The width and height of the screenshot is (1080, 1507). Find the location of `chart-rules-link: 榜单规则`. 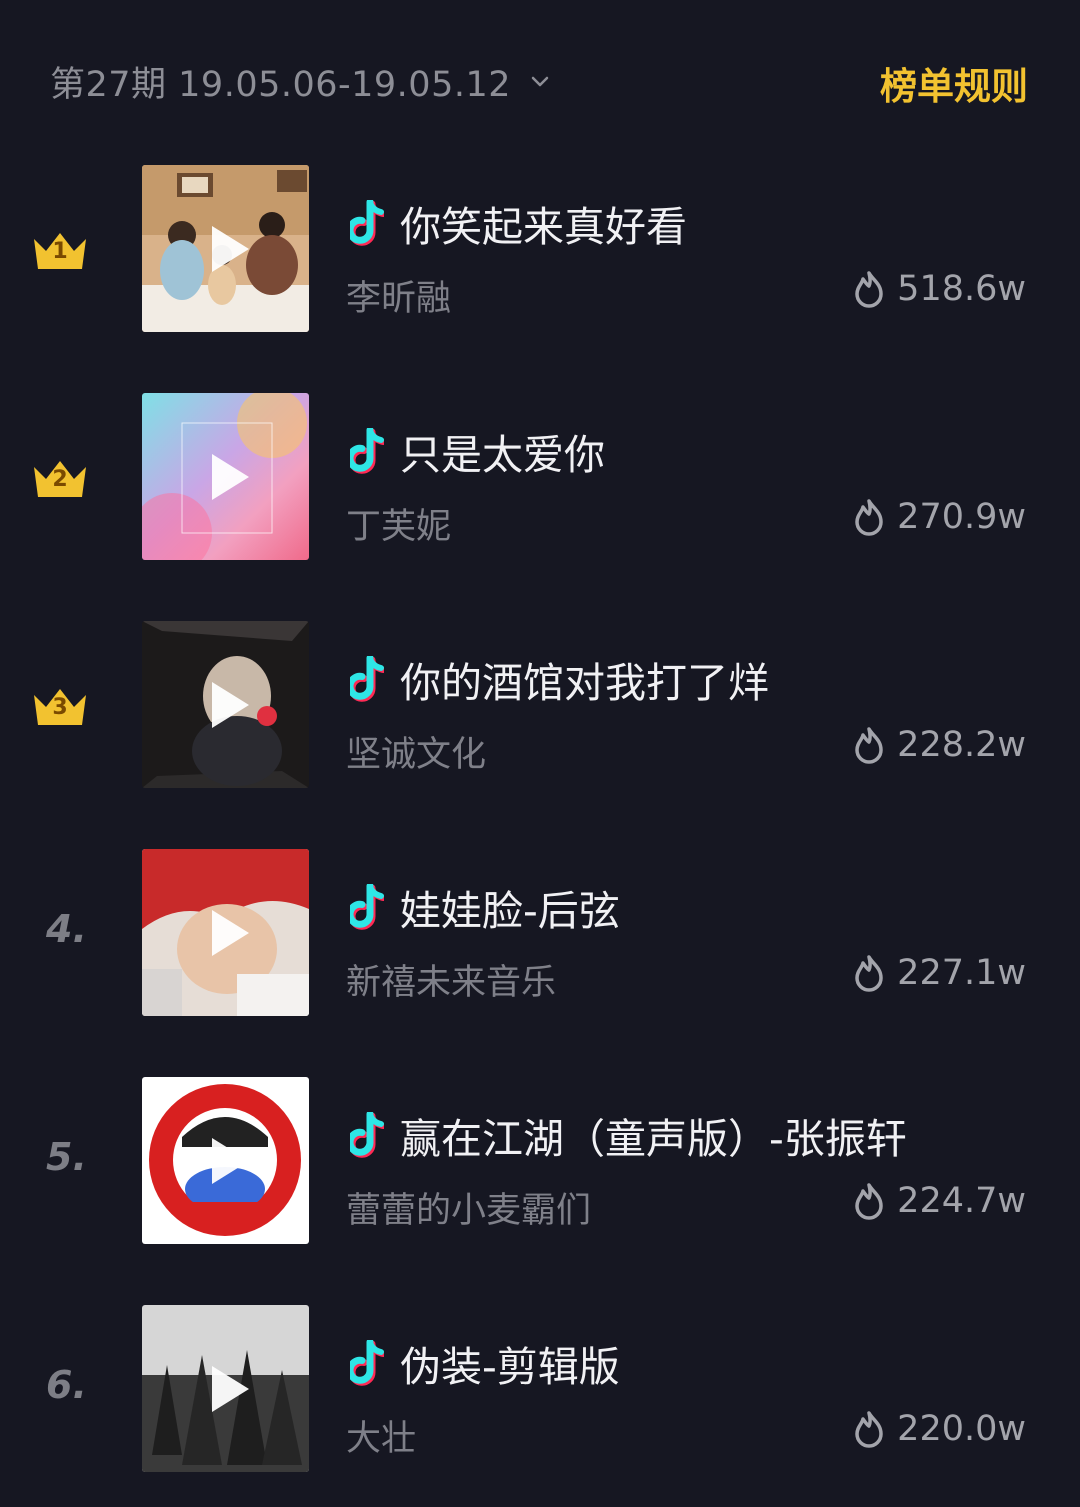

chart-rules-link: 榜单规则 is located at coordinates (954, 83).